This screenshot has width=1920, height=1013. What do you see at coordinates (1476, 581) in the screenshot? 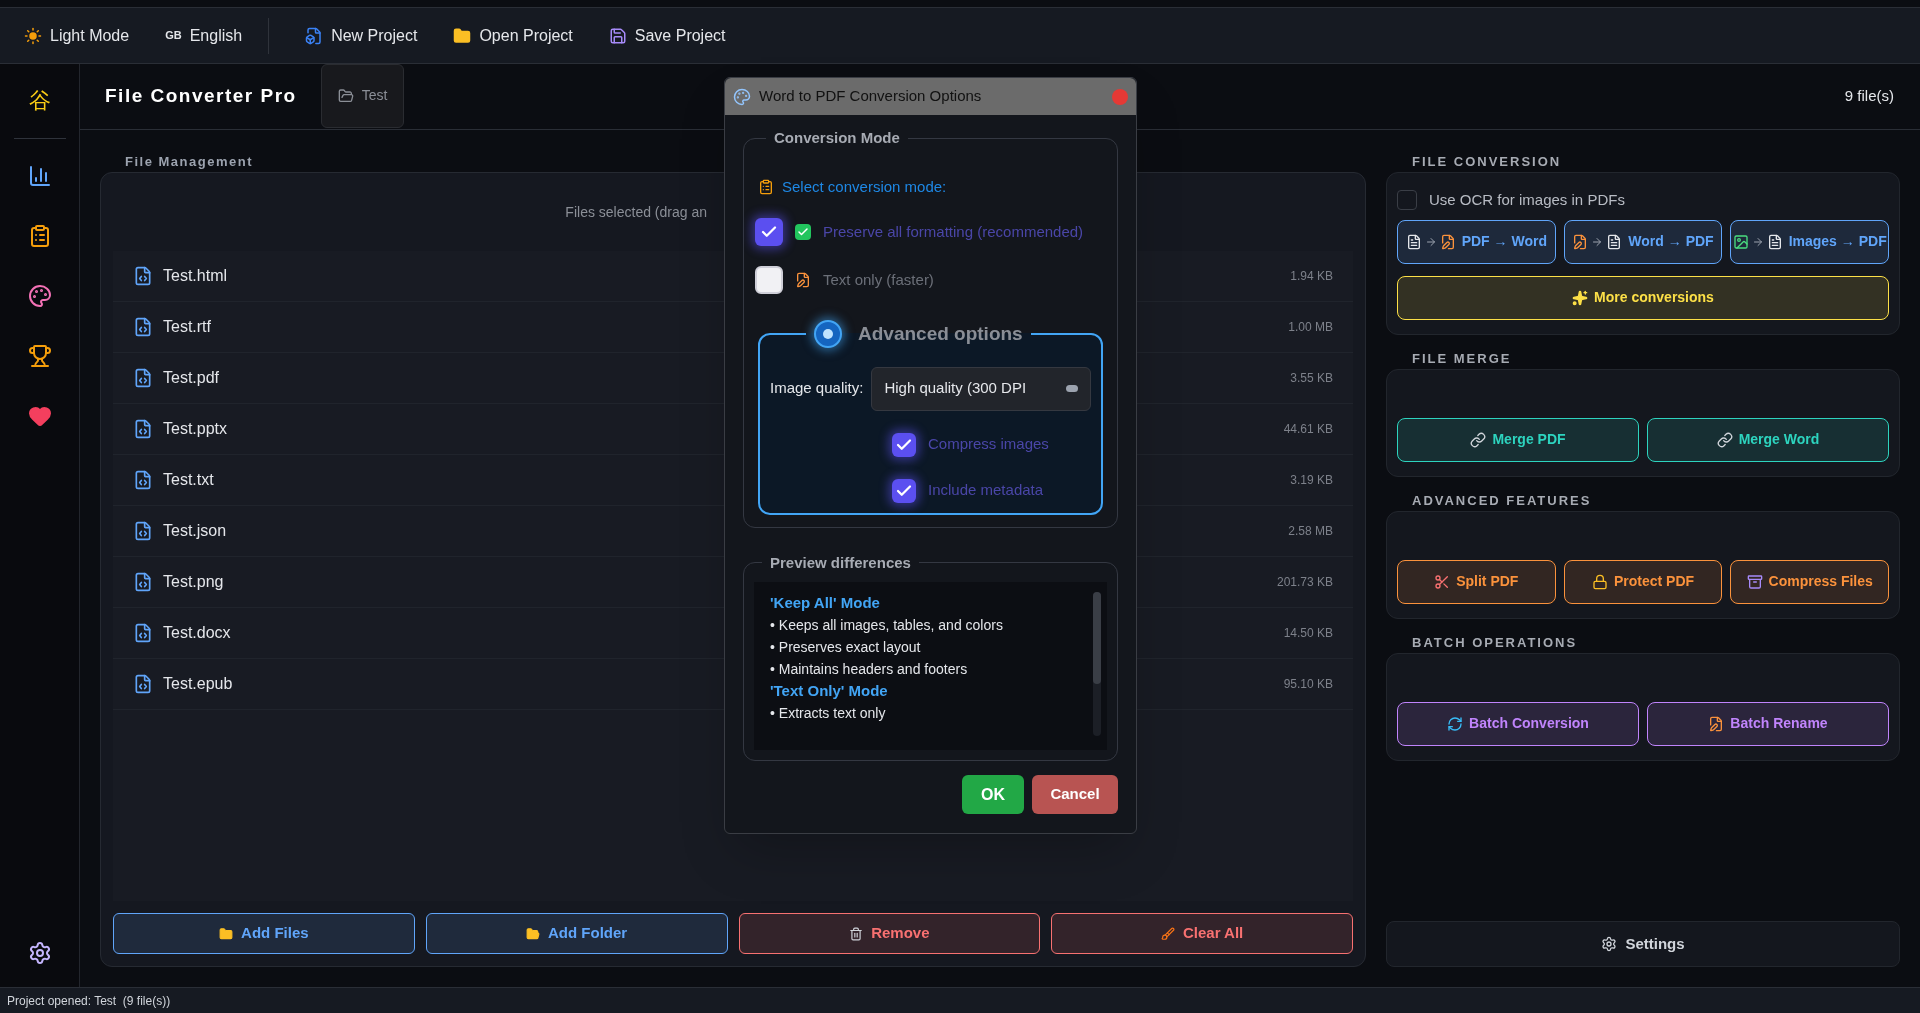
I see `action-button: Split PDF` at bounding box center [1476, 581].